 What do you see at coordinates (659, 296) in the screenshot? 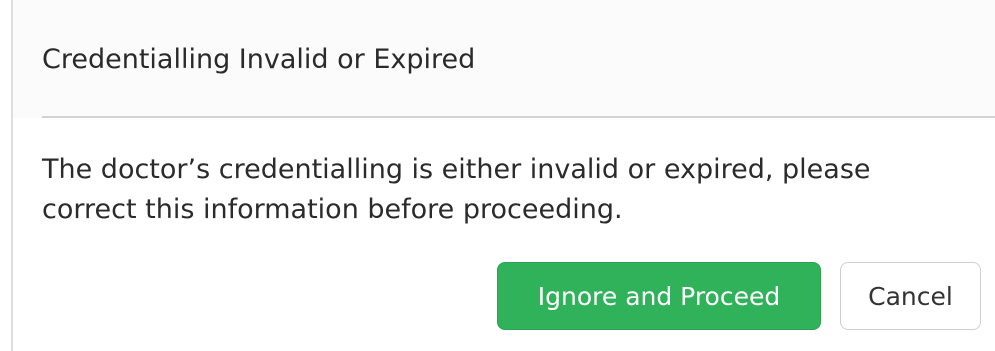
I see `ignore-and-proceed-button: Ignore and Proceed` at bounding box center [659, 296].